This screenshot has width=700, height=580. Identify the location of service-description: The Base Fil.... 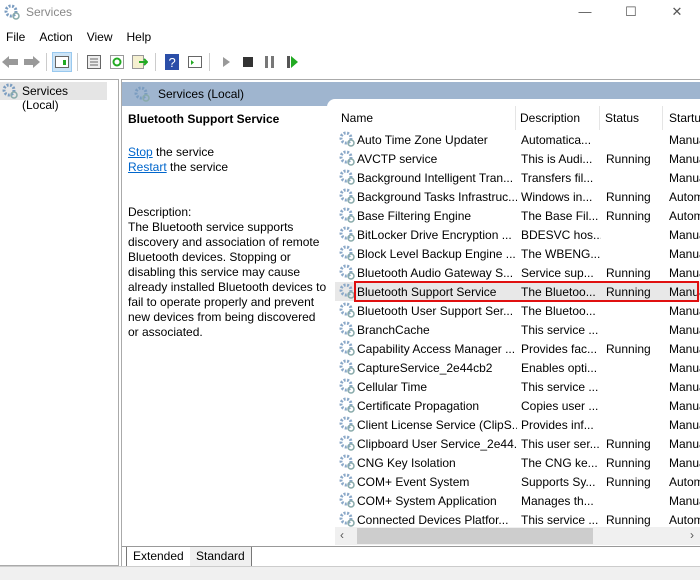
(560, 216).